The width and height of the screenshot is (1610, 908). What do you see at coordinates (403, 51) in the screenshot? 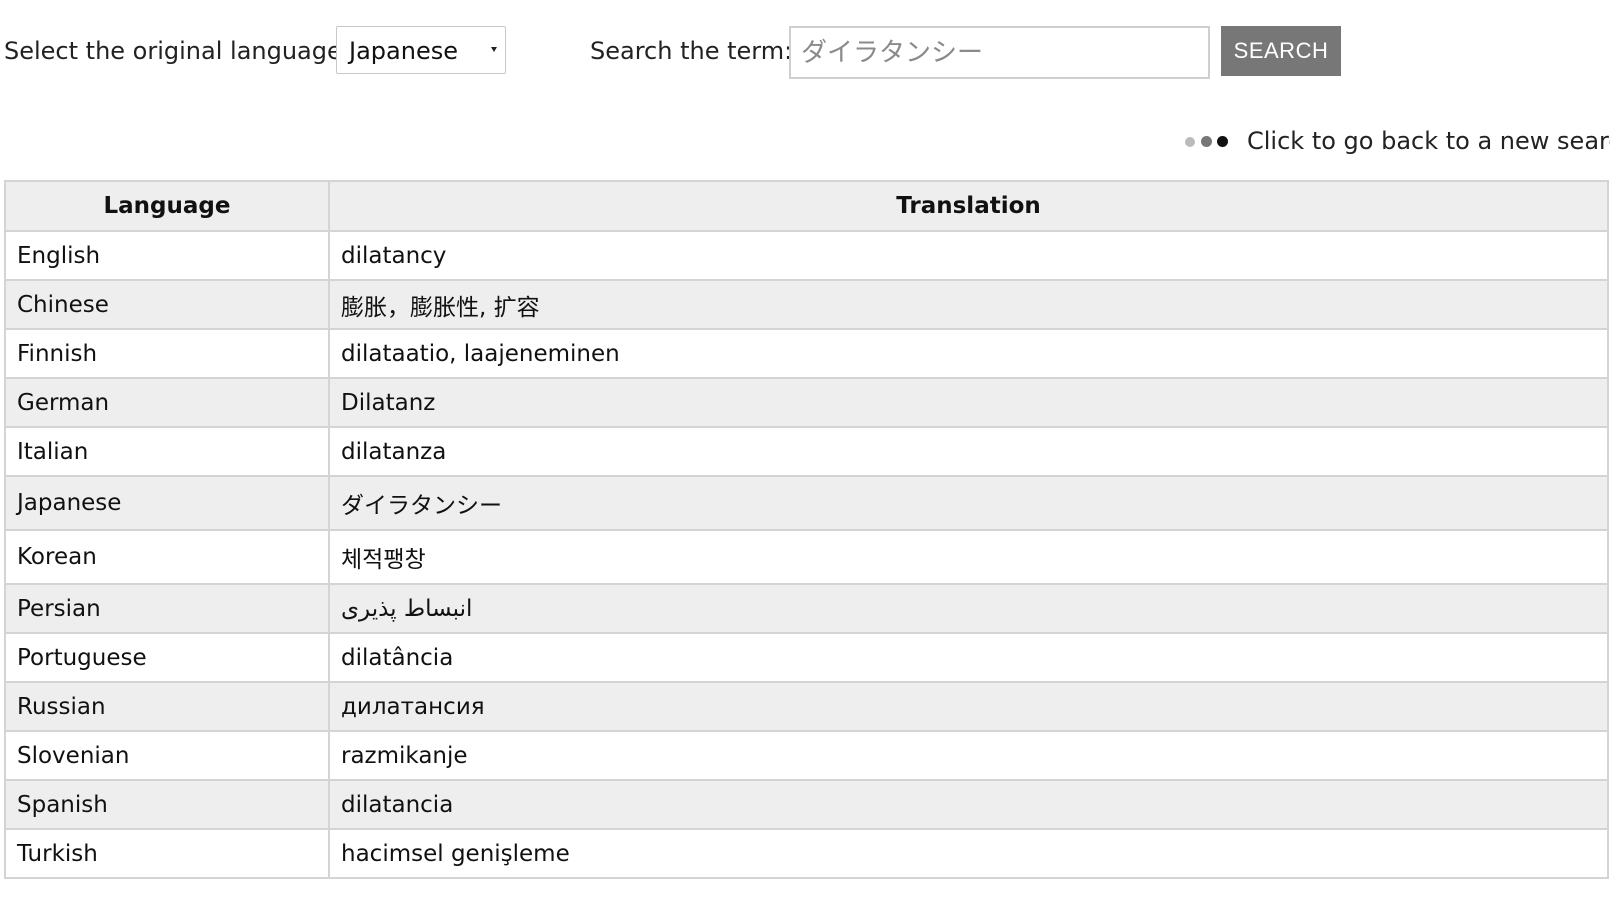
I see `language-select-value: Japanese` at bounding box center [403, 51].